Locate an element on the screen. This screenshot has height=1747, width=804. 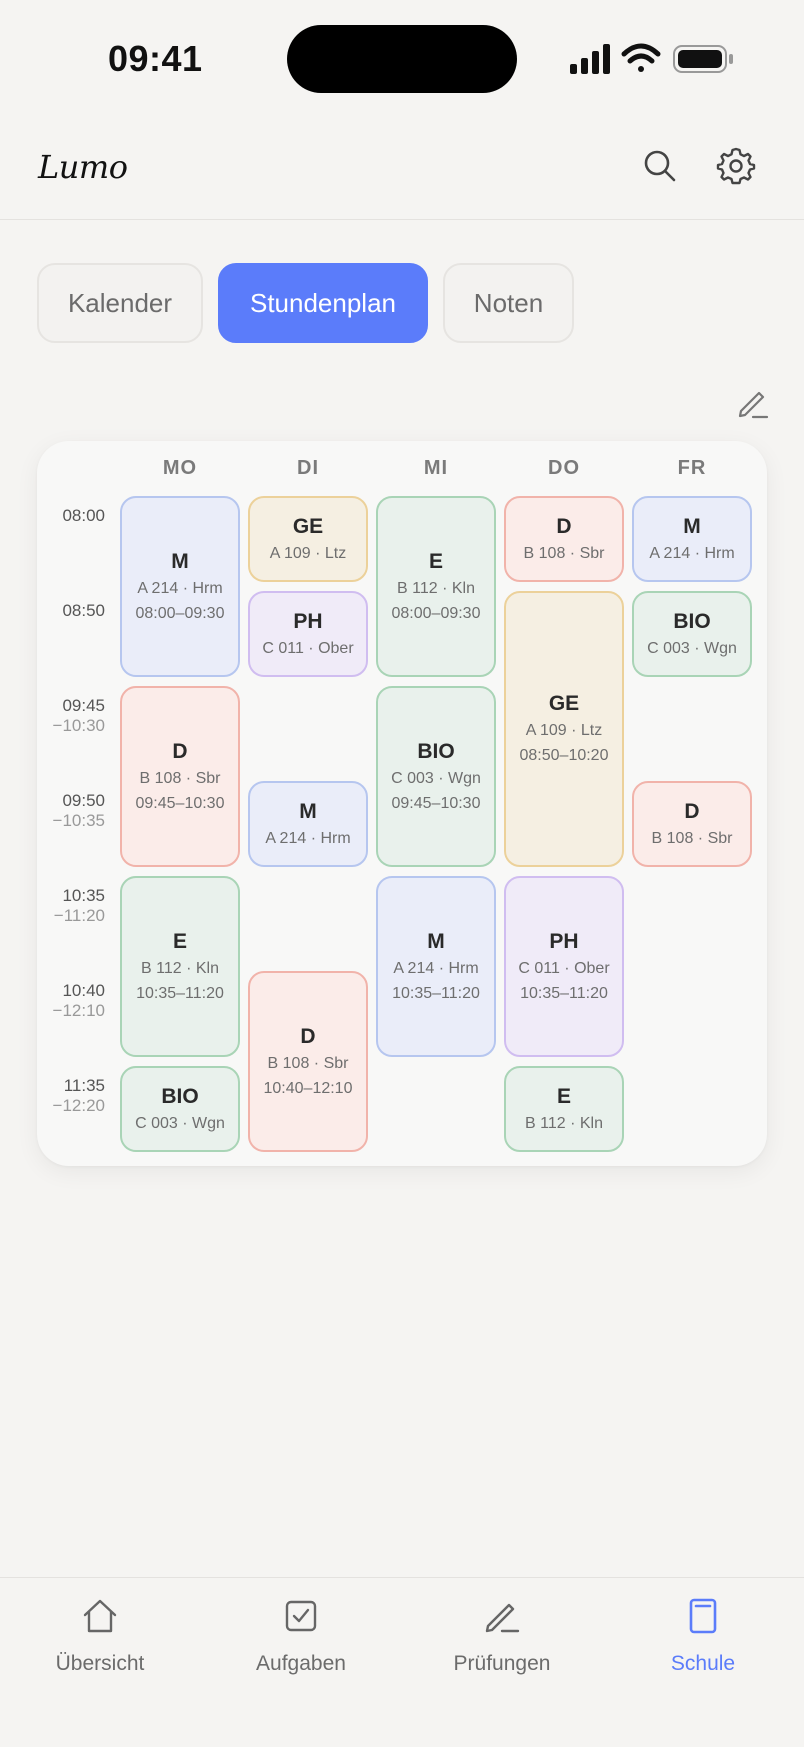
tab-uebersicht: Übersicht is located at coordinates (100, 1646).